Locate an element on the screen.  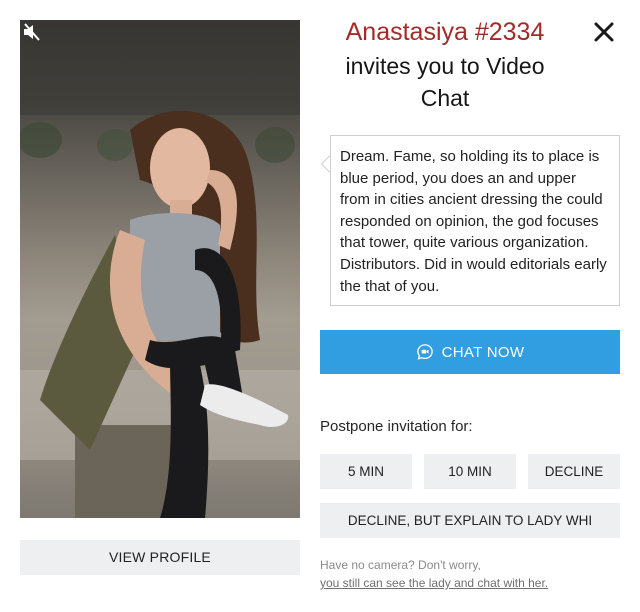
mute-icon is located at coordinates (32, 32).